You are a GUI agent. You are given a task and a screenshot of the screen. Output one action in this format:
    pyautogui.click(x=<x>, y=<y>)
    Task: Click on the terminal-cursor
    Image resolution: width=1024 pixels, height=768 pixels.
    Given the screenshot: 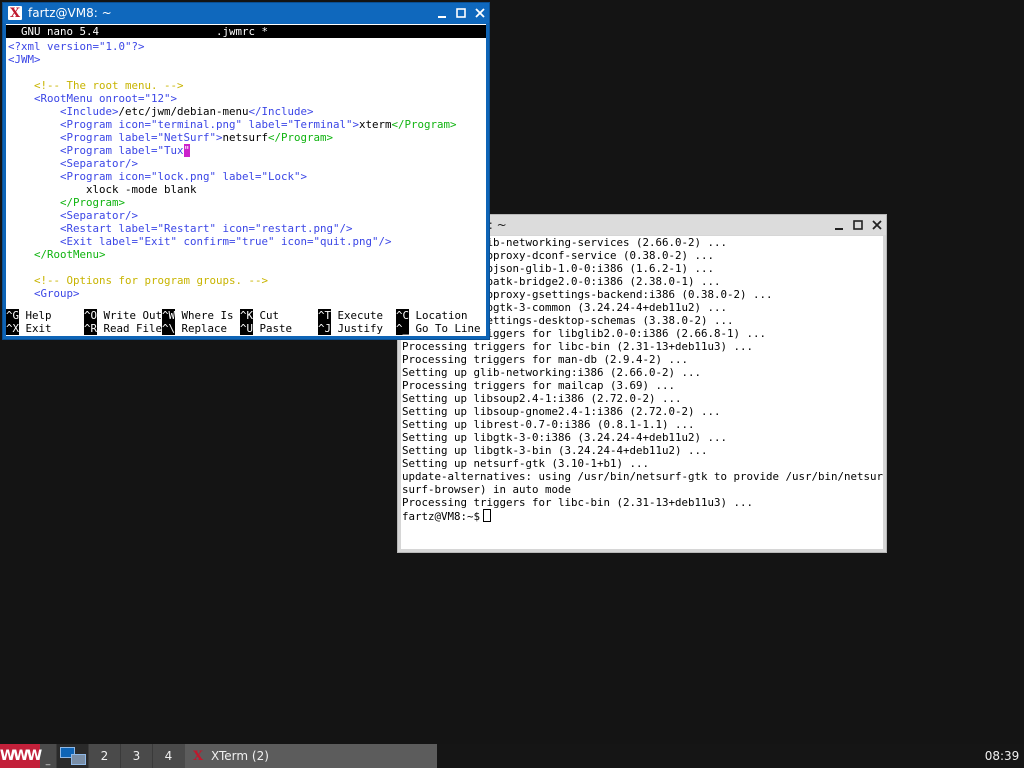 What is the action you would take?
    pyautogui.click(x=487, y=515)
    